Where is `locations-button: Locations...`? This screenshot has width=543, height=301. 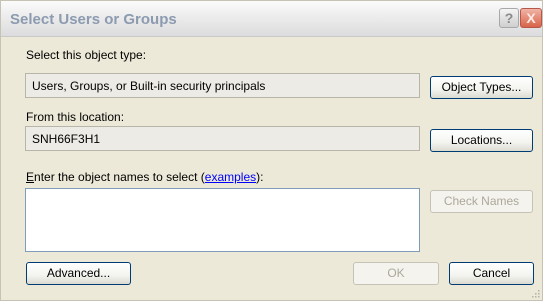 locations-button: Locations... is located at coordinates (481, 140).